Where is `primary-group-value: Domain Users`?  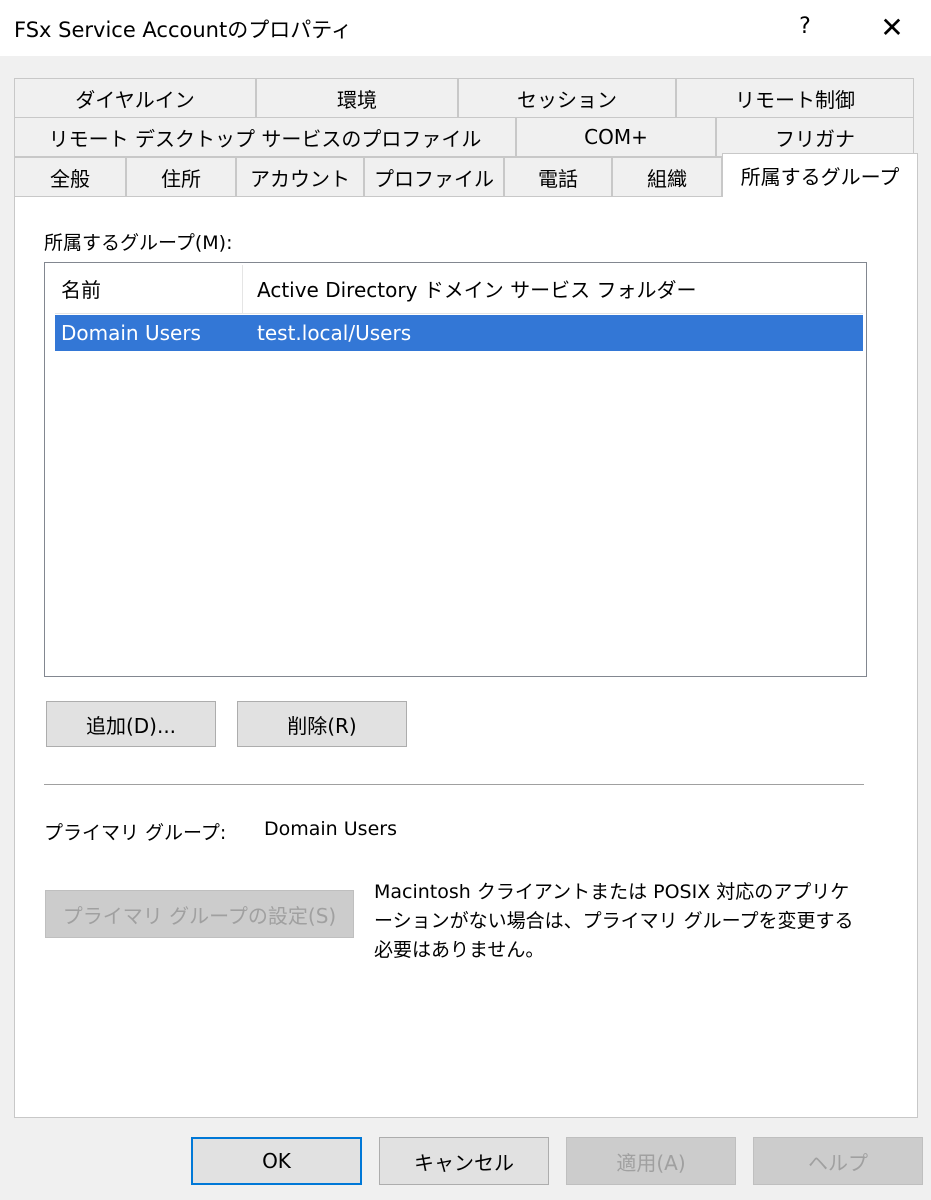
primary-group-value: Domain Users is located at coordinates (330, 829).